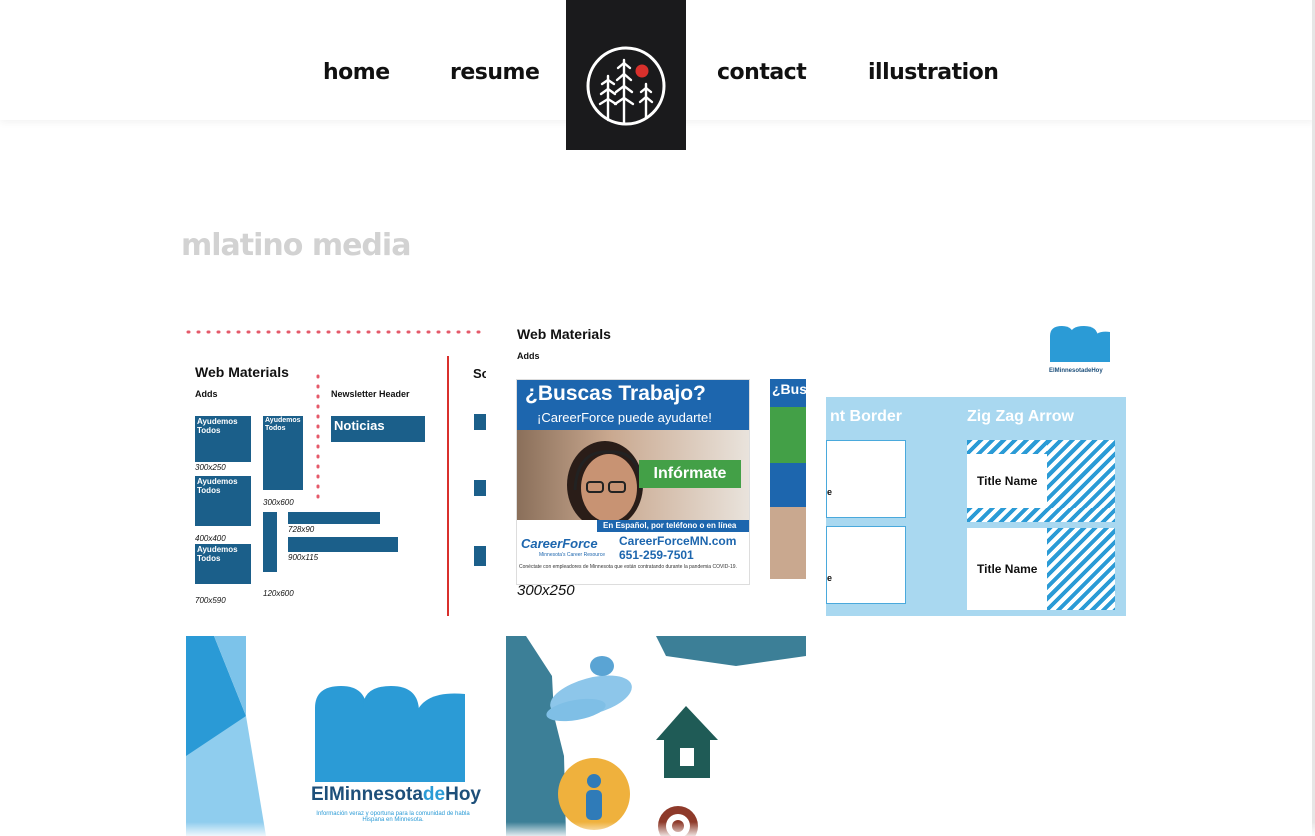  What do you see at coordinates (762, 72) in the screenshot?
I see `nav-contact-link: contact` at bounding box center [762, 72].